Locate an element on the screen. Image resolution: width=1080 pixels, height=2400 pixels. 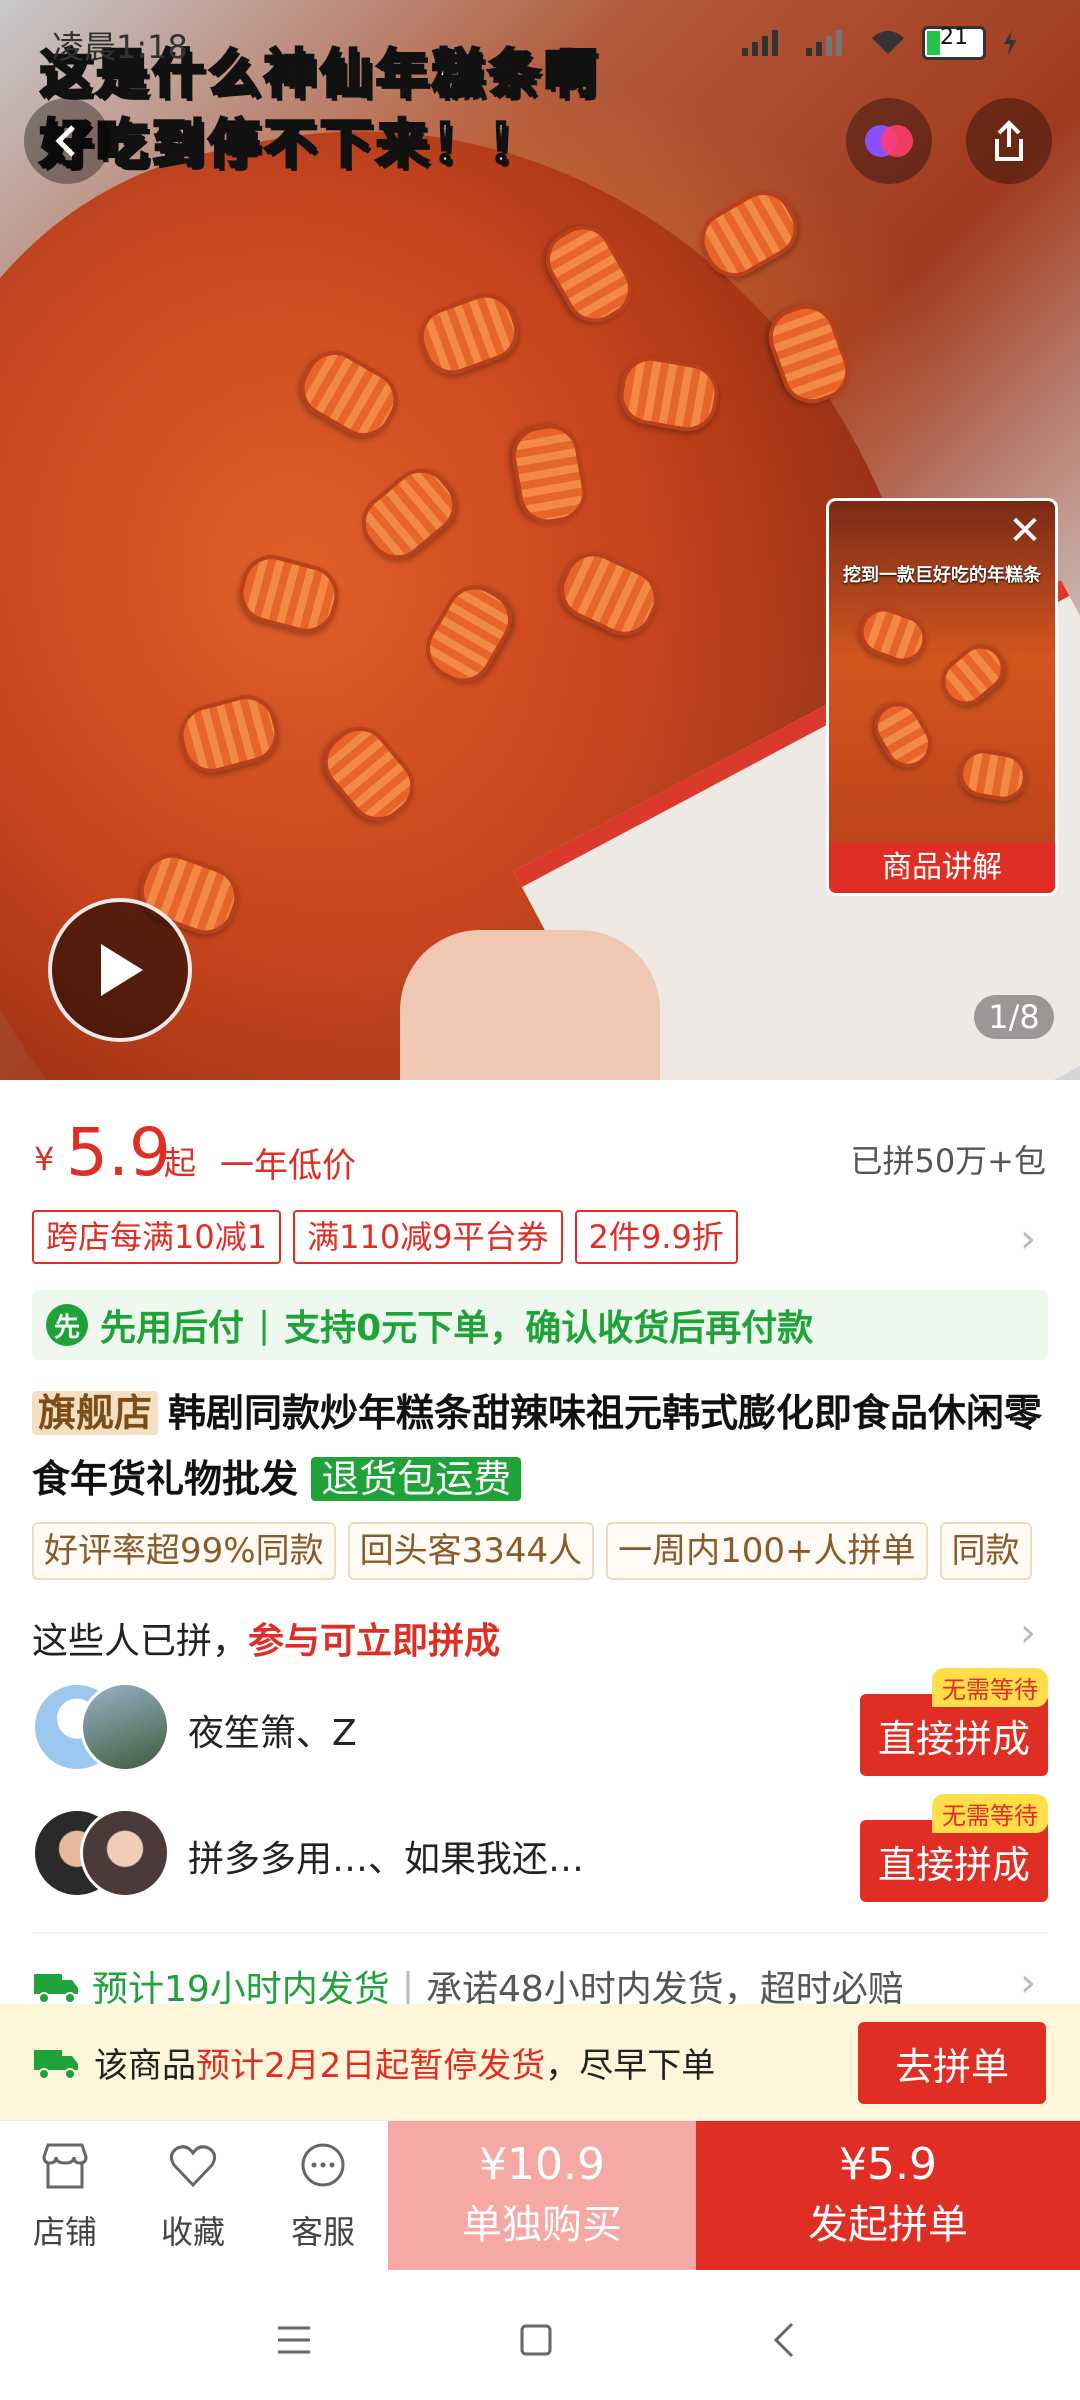
buy-alone-price: ¥10.9 is located at coordinates (542, 2164).